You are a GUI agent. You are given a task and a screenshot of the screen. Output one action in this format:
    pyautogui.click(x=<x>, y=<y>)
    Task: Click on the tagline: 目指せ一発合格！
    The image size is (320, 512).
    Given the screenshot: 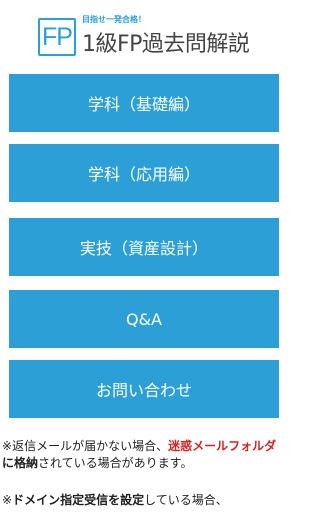 What is the action you would take?
    pyautogui.click(x=114, y=19)
    